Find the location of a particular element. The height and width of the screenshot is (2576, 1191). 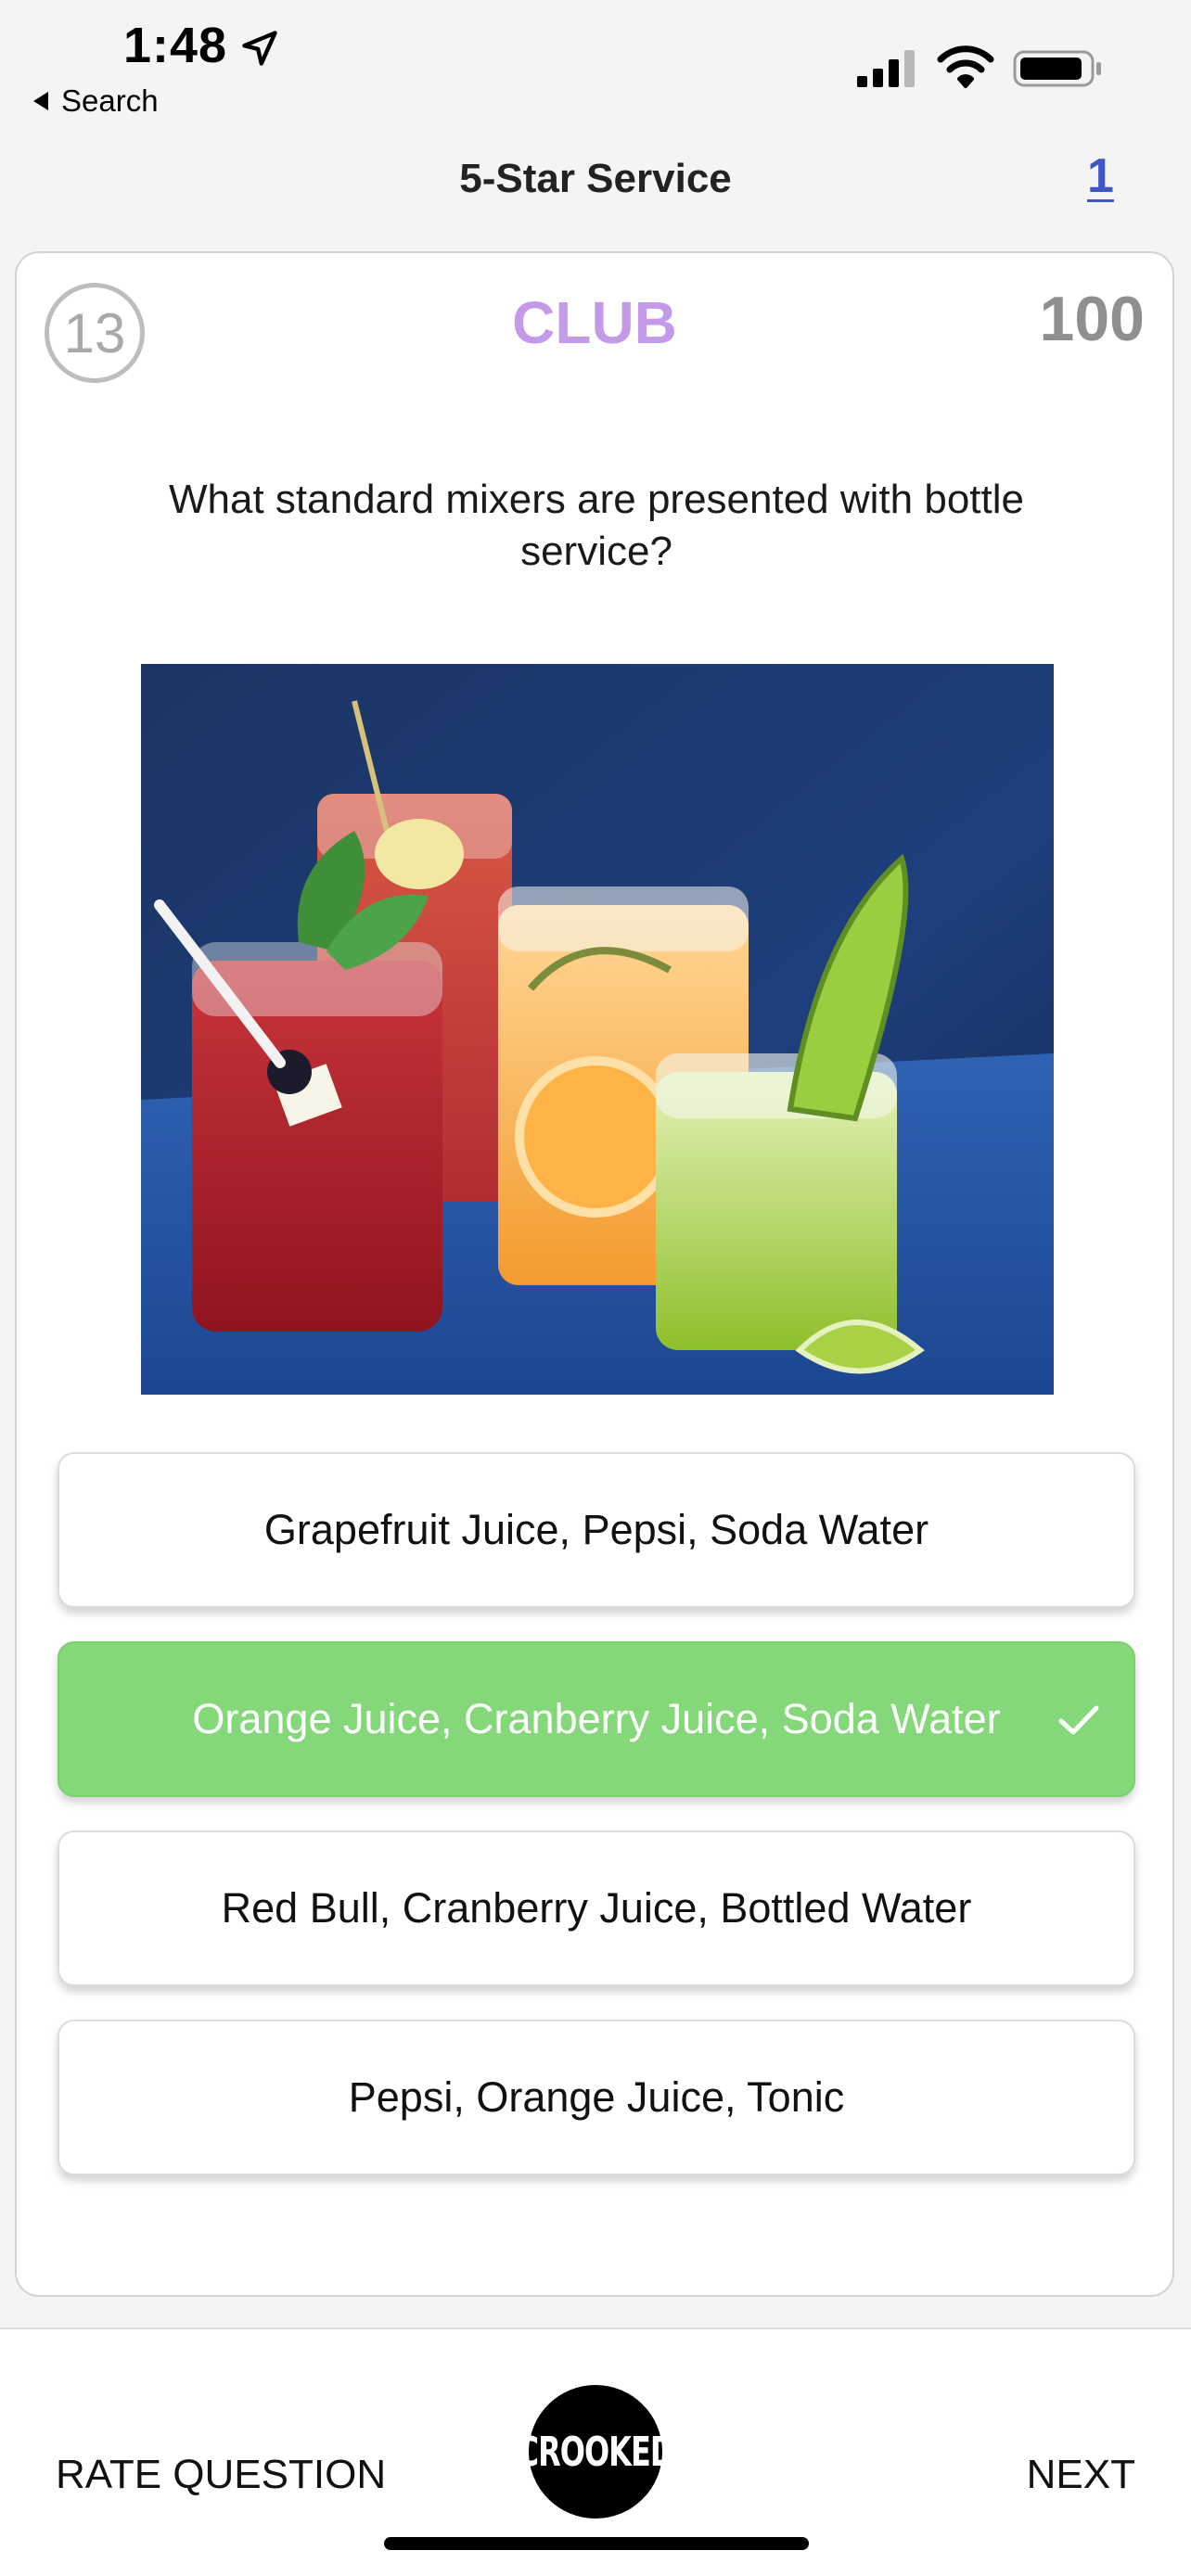

answer-option-3: Red Bull, Cranberry Juice, Bottled Water is located at coordinates (597, 1908).